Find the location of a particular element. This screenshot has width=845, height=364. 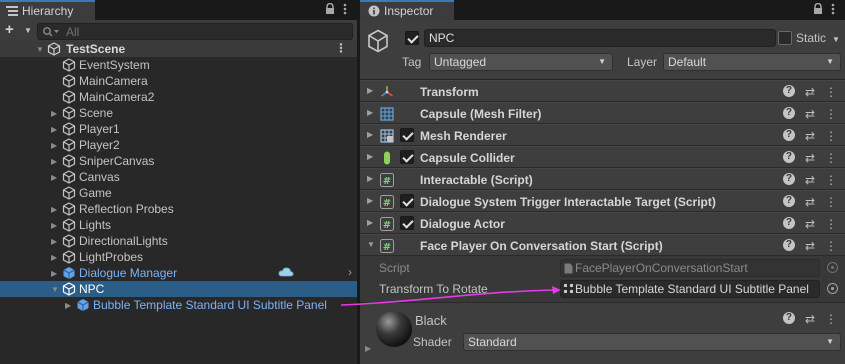

hierarchy-row: ▶ Reflection Probes is located at coordinates (178, 209).